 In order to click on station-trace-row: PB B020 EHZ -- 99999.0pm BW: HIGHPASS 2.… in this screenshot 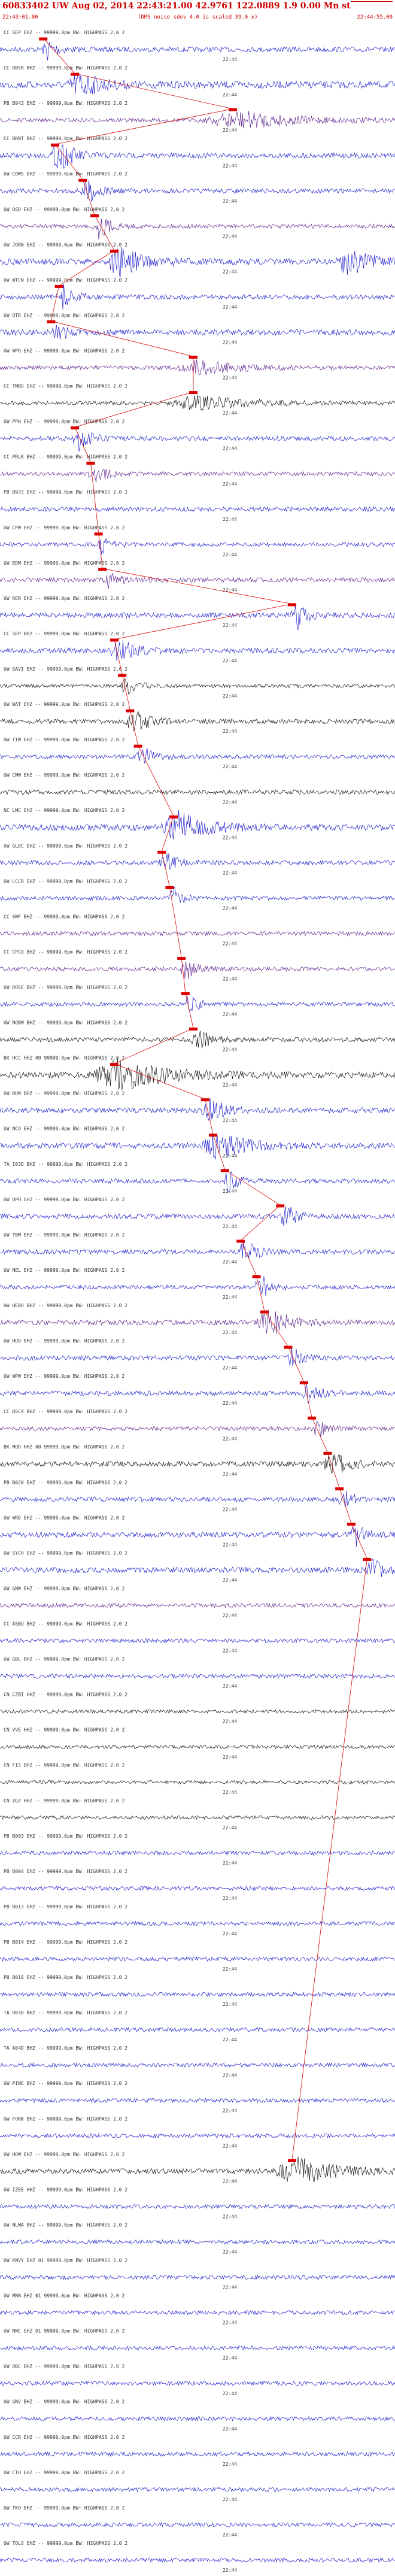, I will do `click(197, 1496)`.